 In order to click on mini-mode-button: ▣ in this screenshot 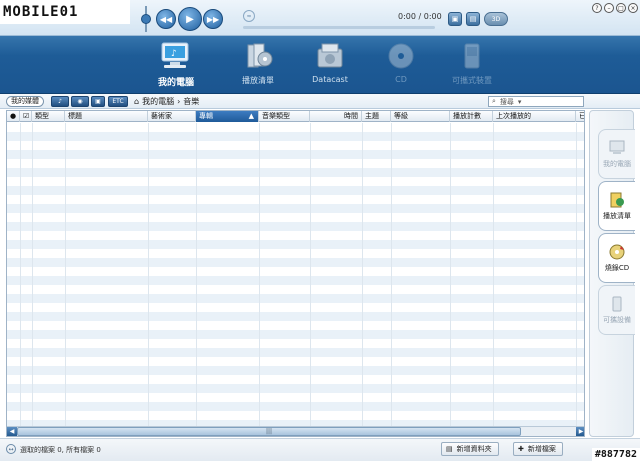, I will do `click(455, 19)`.